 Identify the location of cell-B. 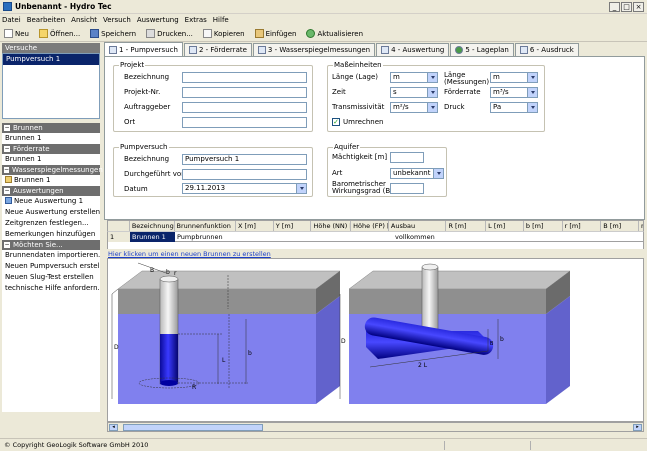
(624, 237).